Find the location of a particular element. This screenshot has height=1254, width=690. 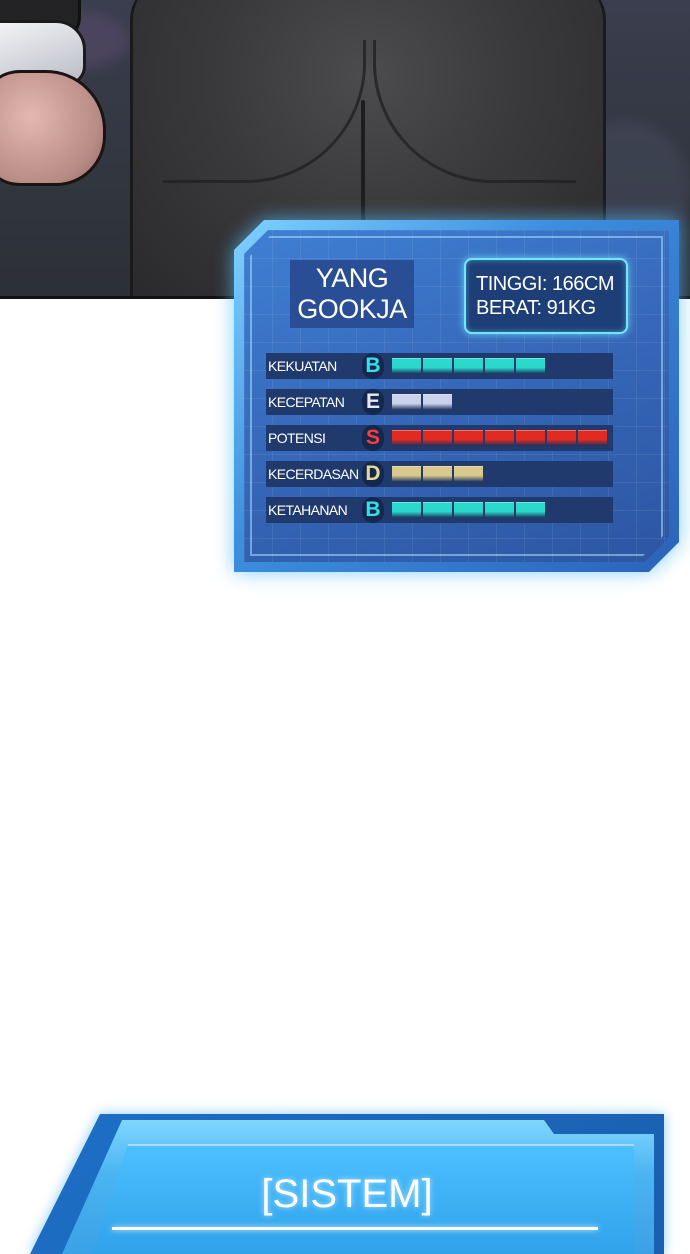

system-panel-underline is located at coordinates (355, 1228).